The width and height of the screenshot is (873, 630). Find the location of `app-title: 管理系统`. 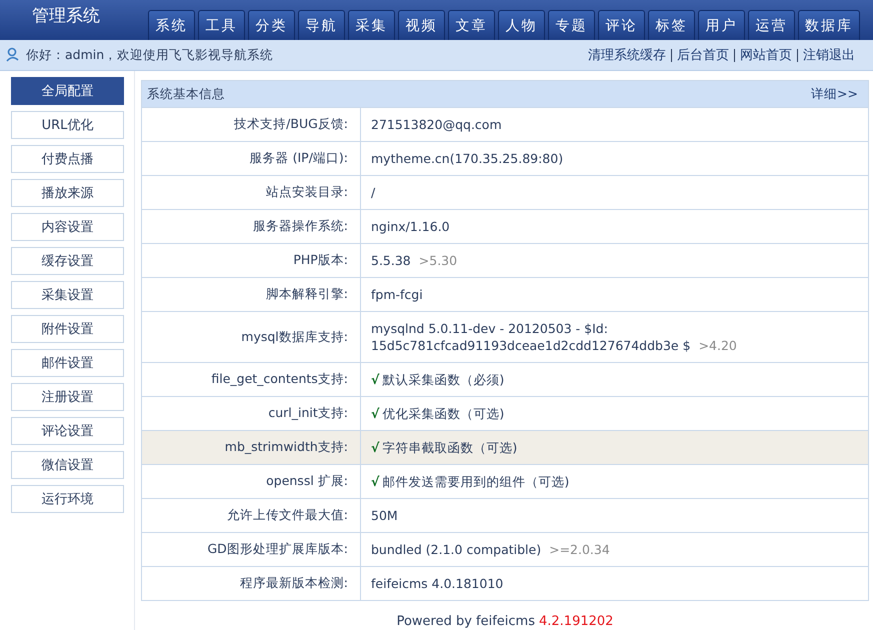

app-title: 管理系统 is located at coordinates (66, 16).